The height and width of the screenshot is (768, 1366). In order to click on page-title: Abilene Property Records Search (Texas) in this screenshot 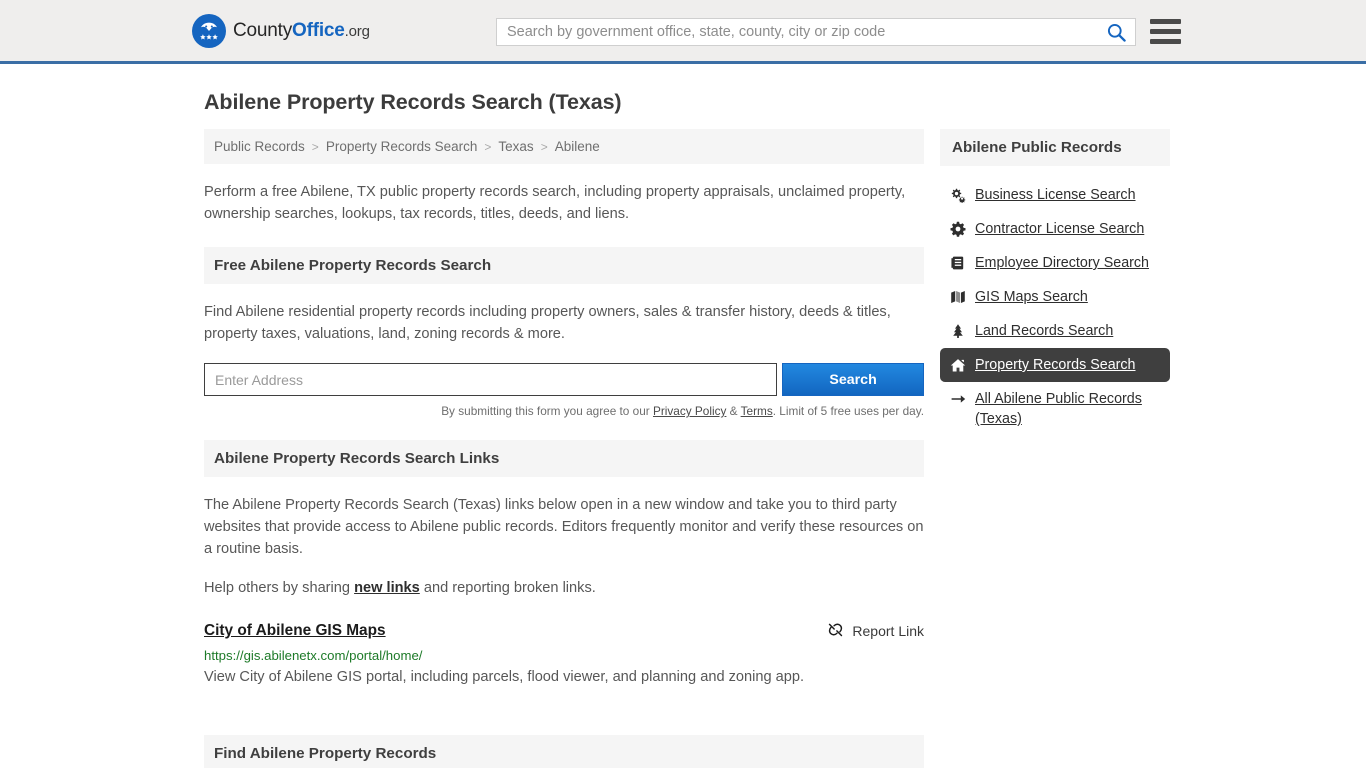, I will do `click(413, 102)`.